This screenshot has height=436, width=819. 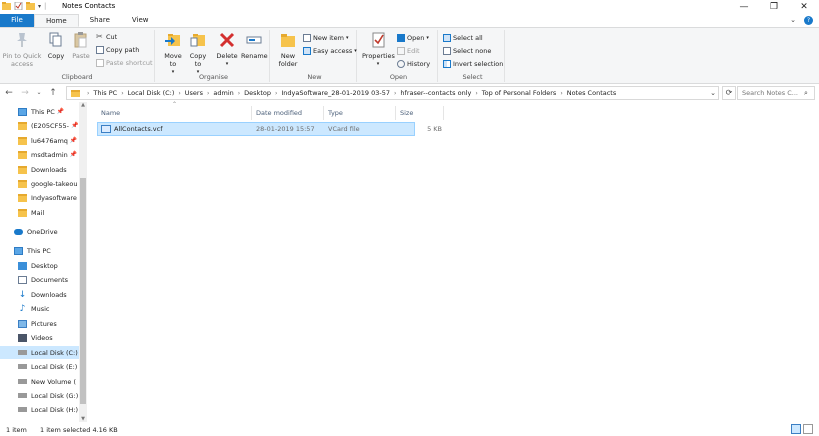 I want to click on search-icon: ⌕, so click(x=806, y=93).